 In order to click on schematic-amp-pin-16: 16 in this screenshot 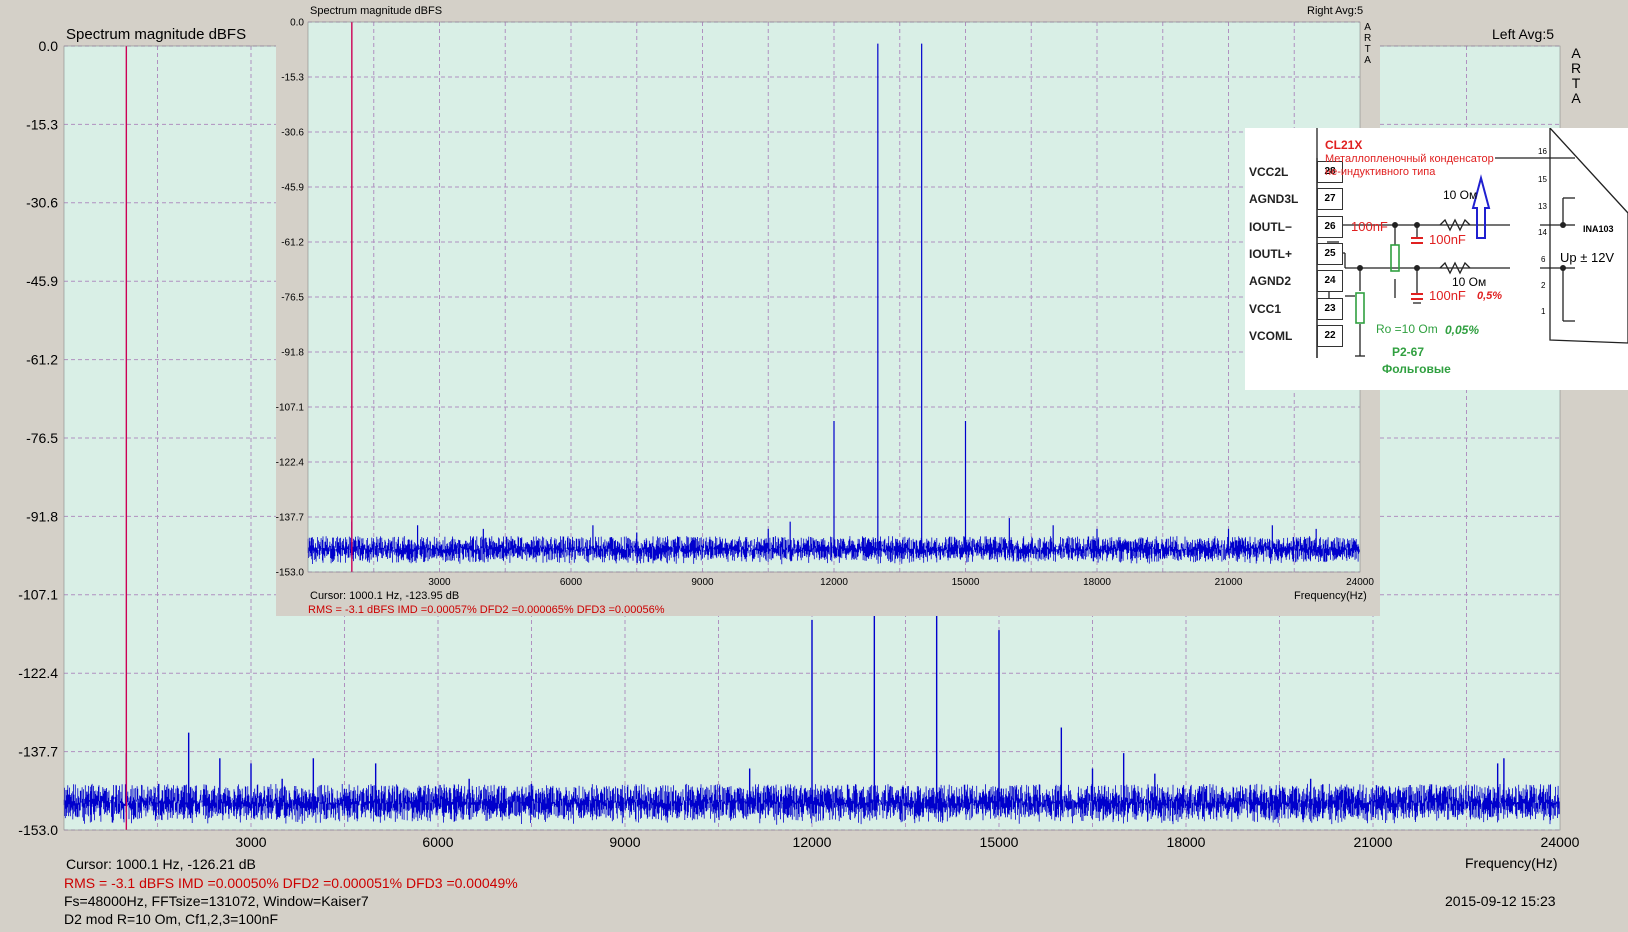, I will do `click(1542, 151)`.